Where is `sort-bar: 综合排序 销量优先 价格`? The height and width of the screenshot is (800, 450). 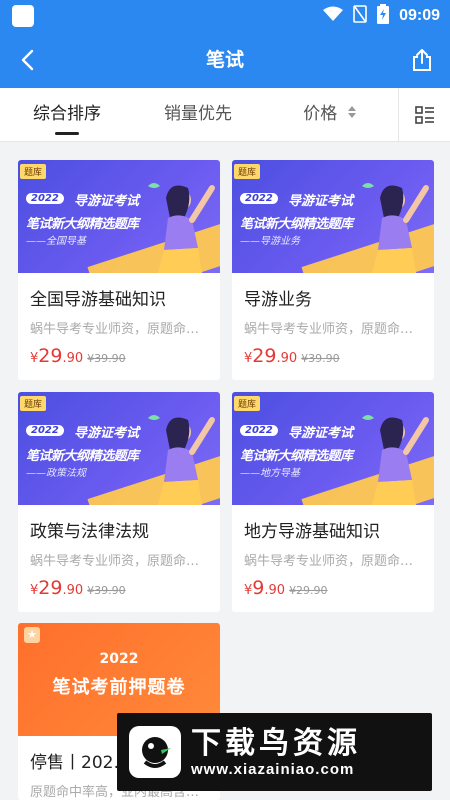 sort-bar: 综合排序 销量优先 价格 is located at coordinates (225, 115).